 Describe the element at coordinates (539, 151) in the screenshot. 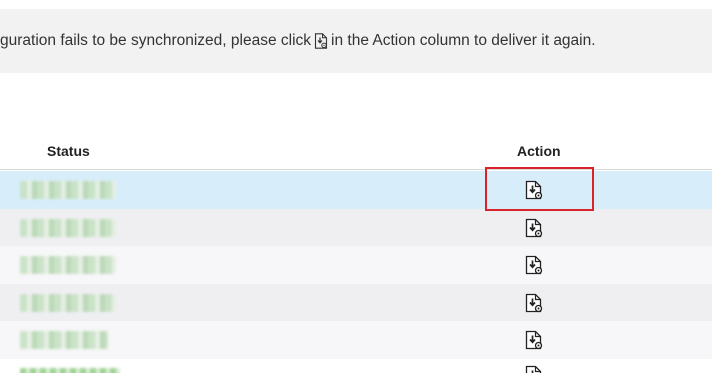

I see `column-header-action: Action` at that location.